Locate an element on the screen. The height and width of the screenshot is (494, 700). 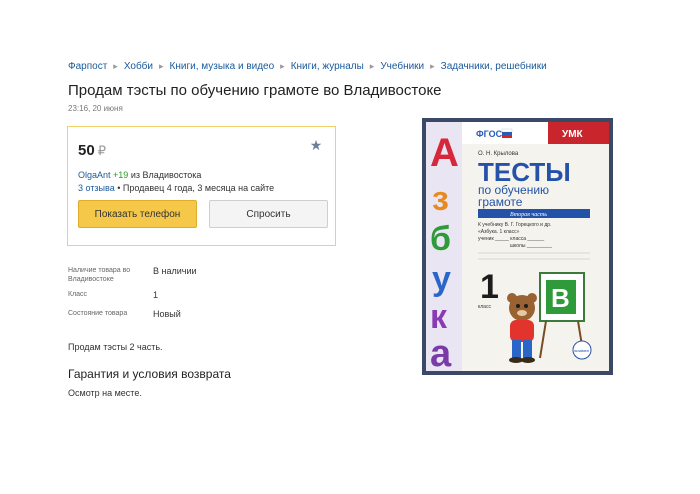
property-value: Новый is located at coordinates (167, 314).